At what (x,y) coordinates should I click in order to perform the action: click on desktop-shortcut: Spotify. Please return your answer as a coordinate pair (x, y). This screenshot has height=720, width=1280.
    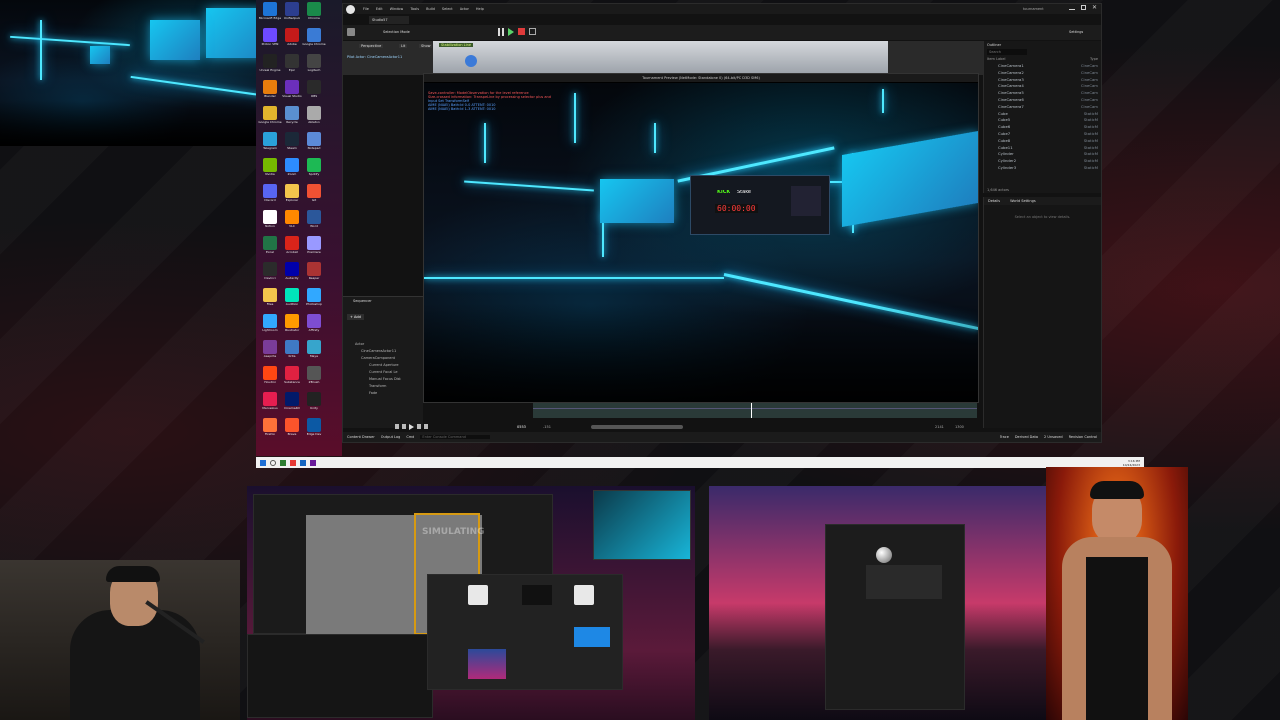
    Looking at the image, I should click on (314, 170).